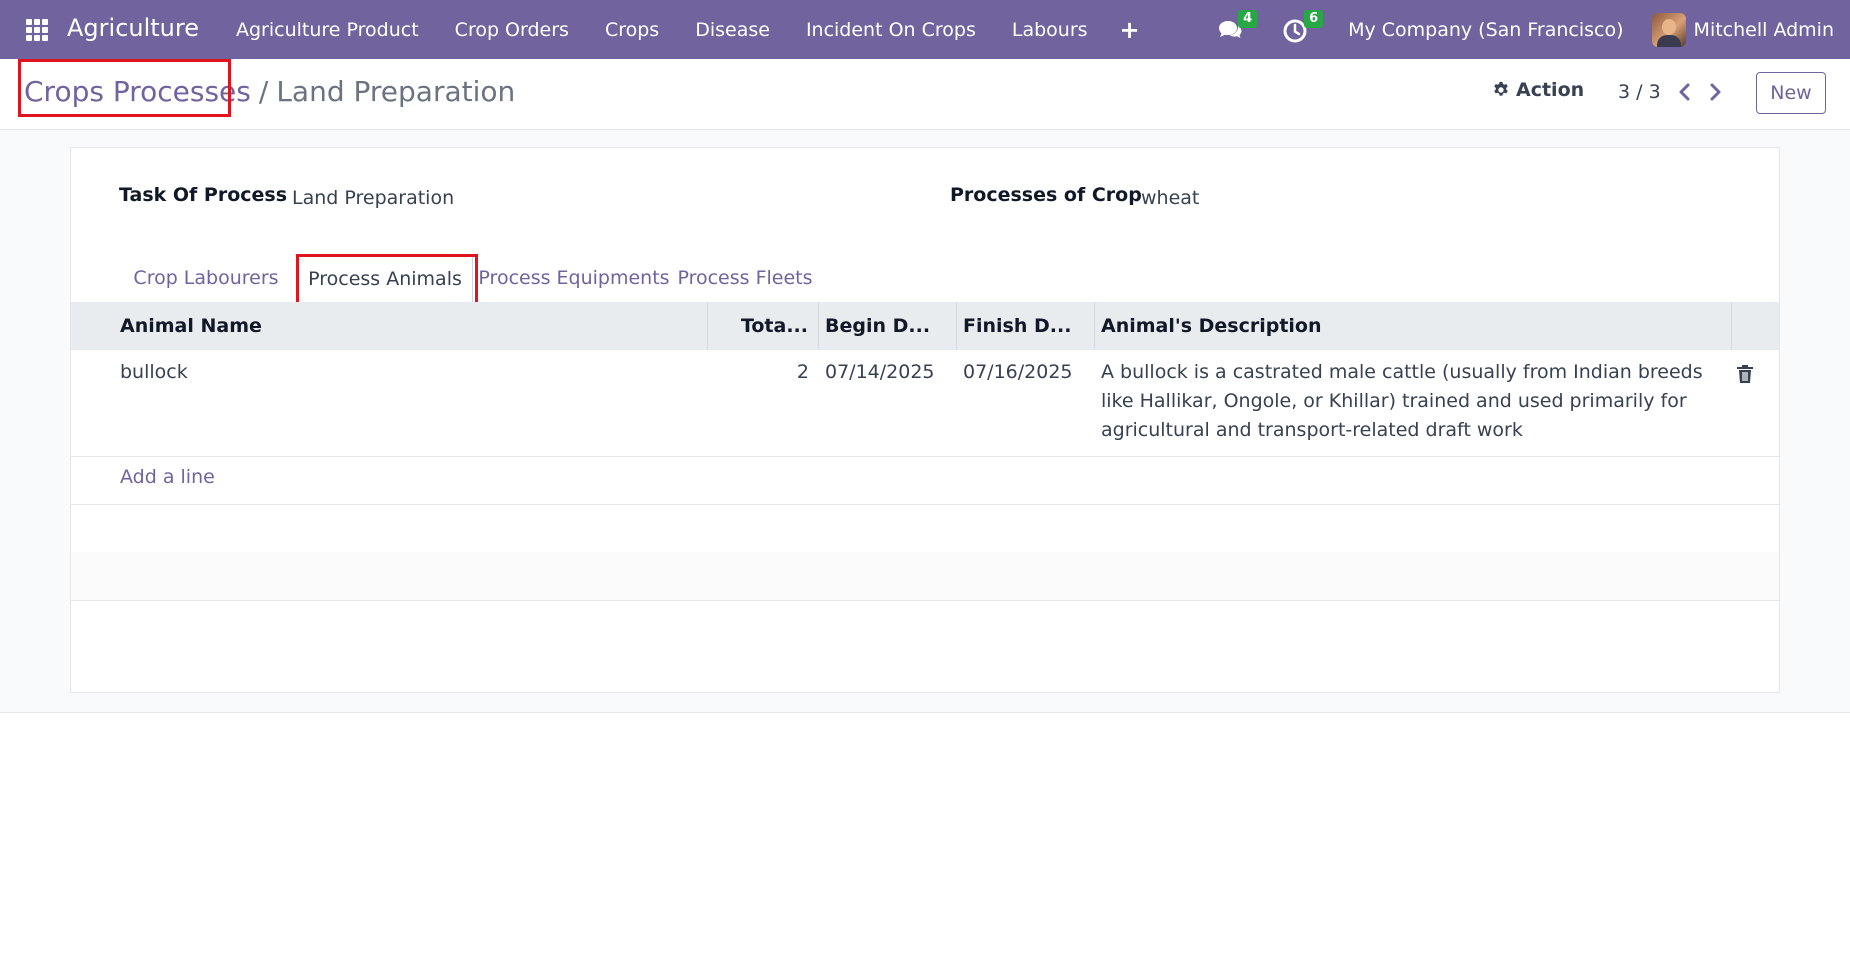 The height and width of the screenshot is (966, 1850). I want to click on add-line-row: Add a line, so click(925, 480).